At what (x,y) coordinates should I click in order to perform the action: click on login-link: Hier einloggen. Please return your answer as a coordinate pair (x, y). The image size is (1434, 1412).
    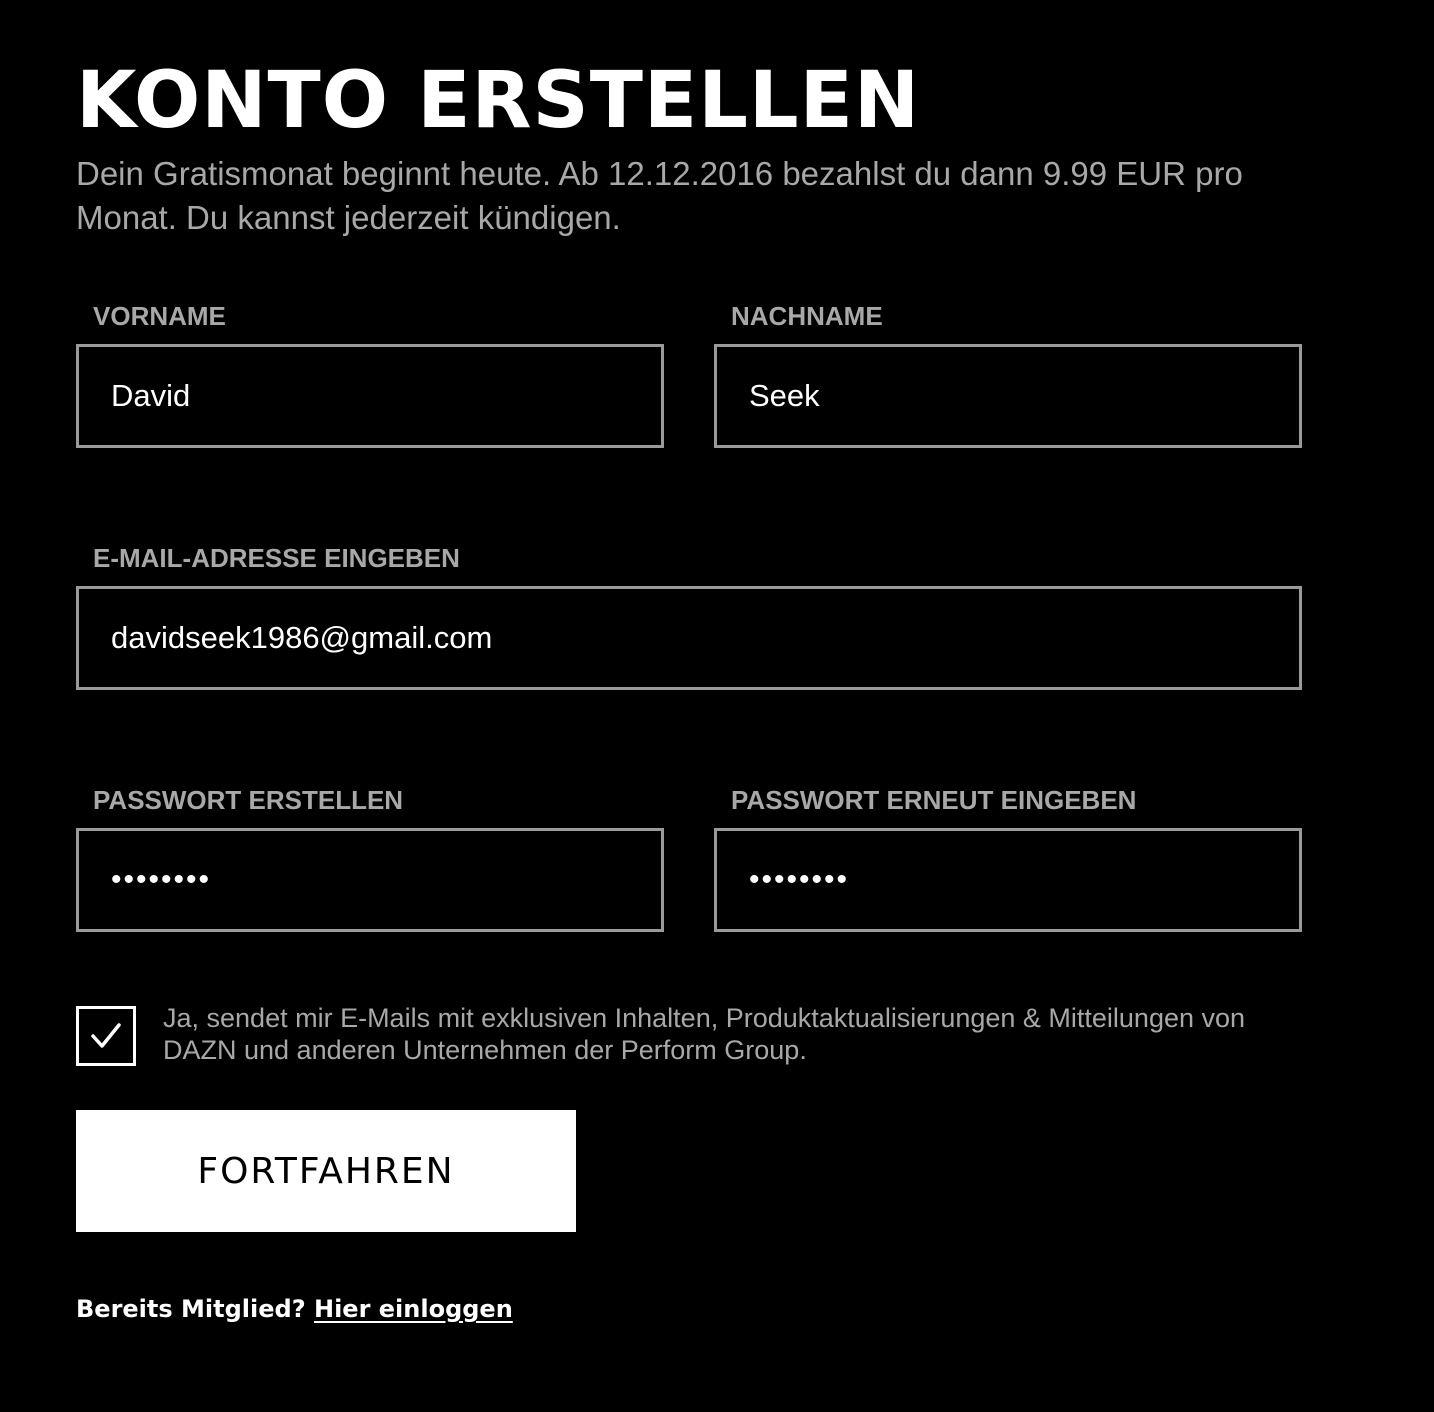
    Looking at the image, I should click on (413, 1309).